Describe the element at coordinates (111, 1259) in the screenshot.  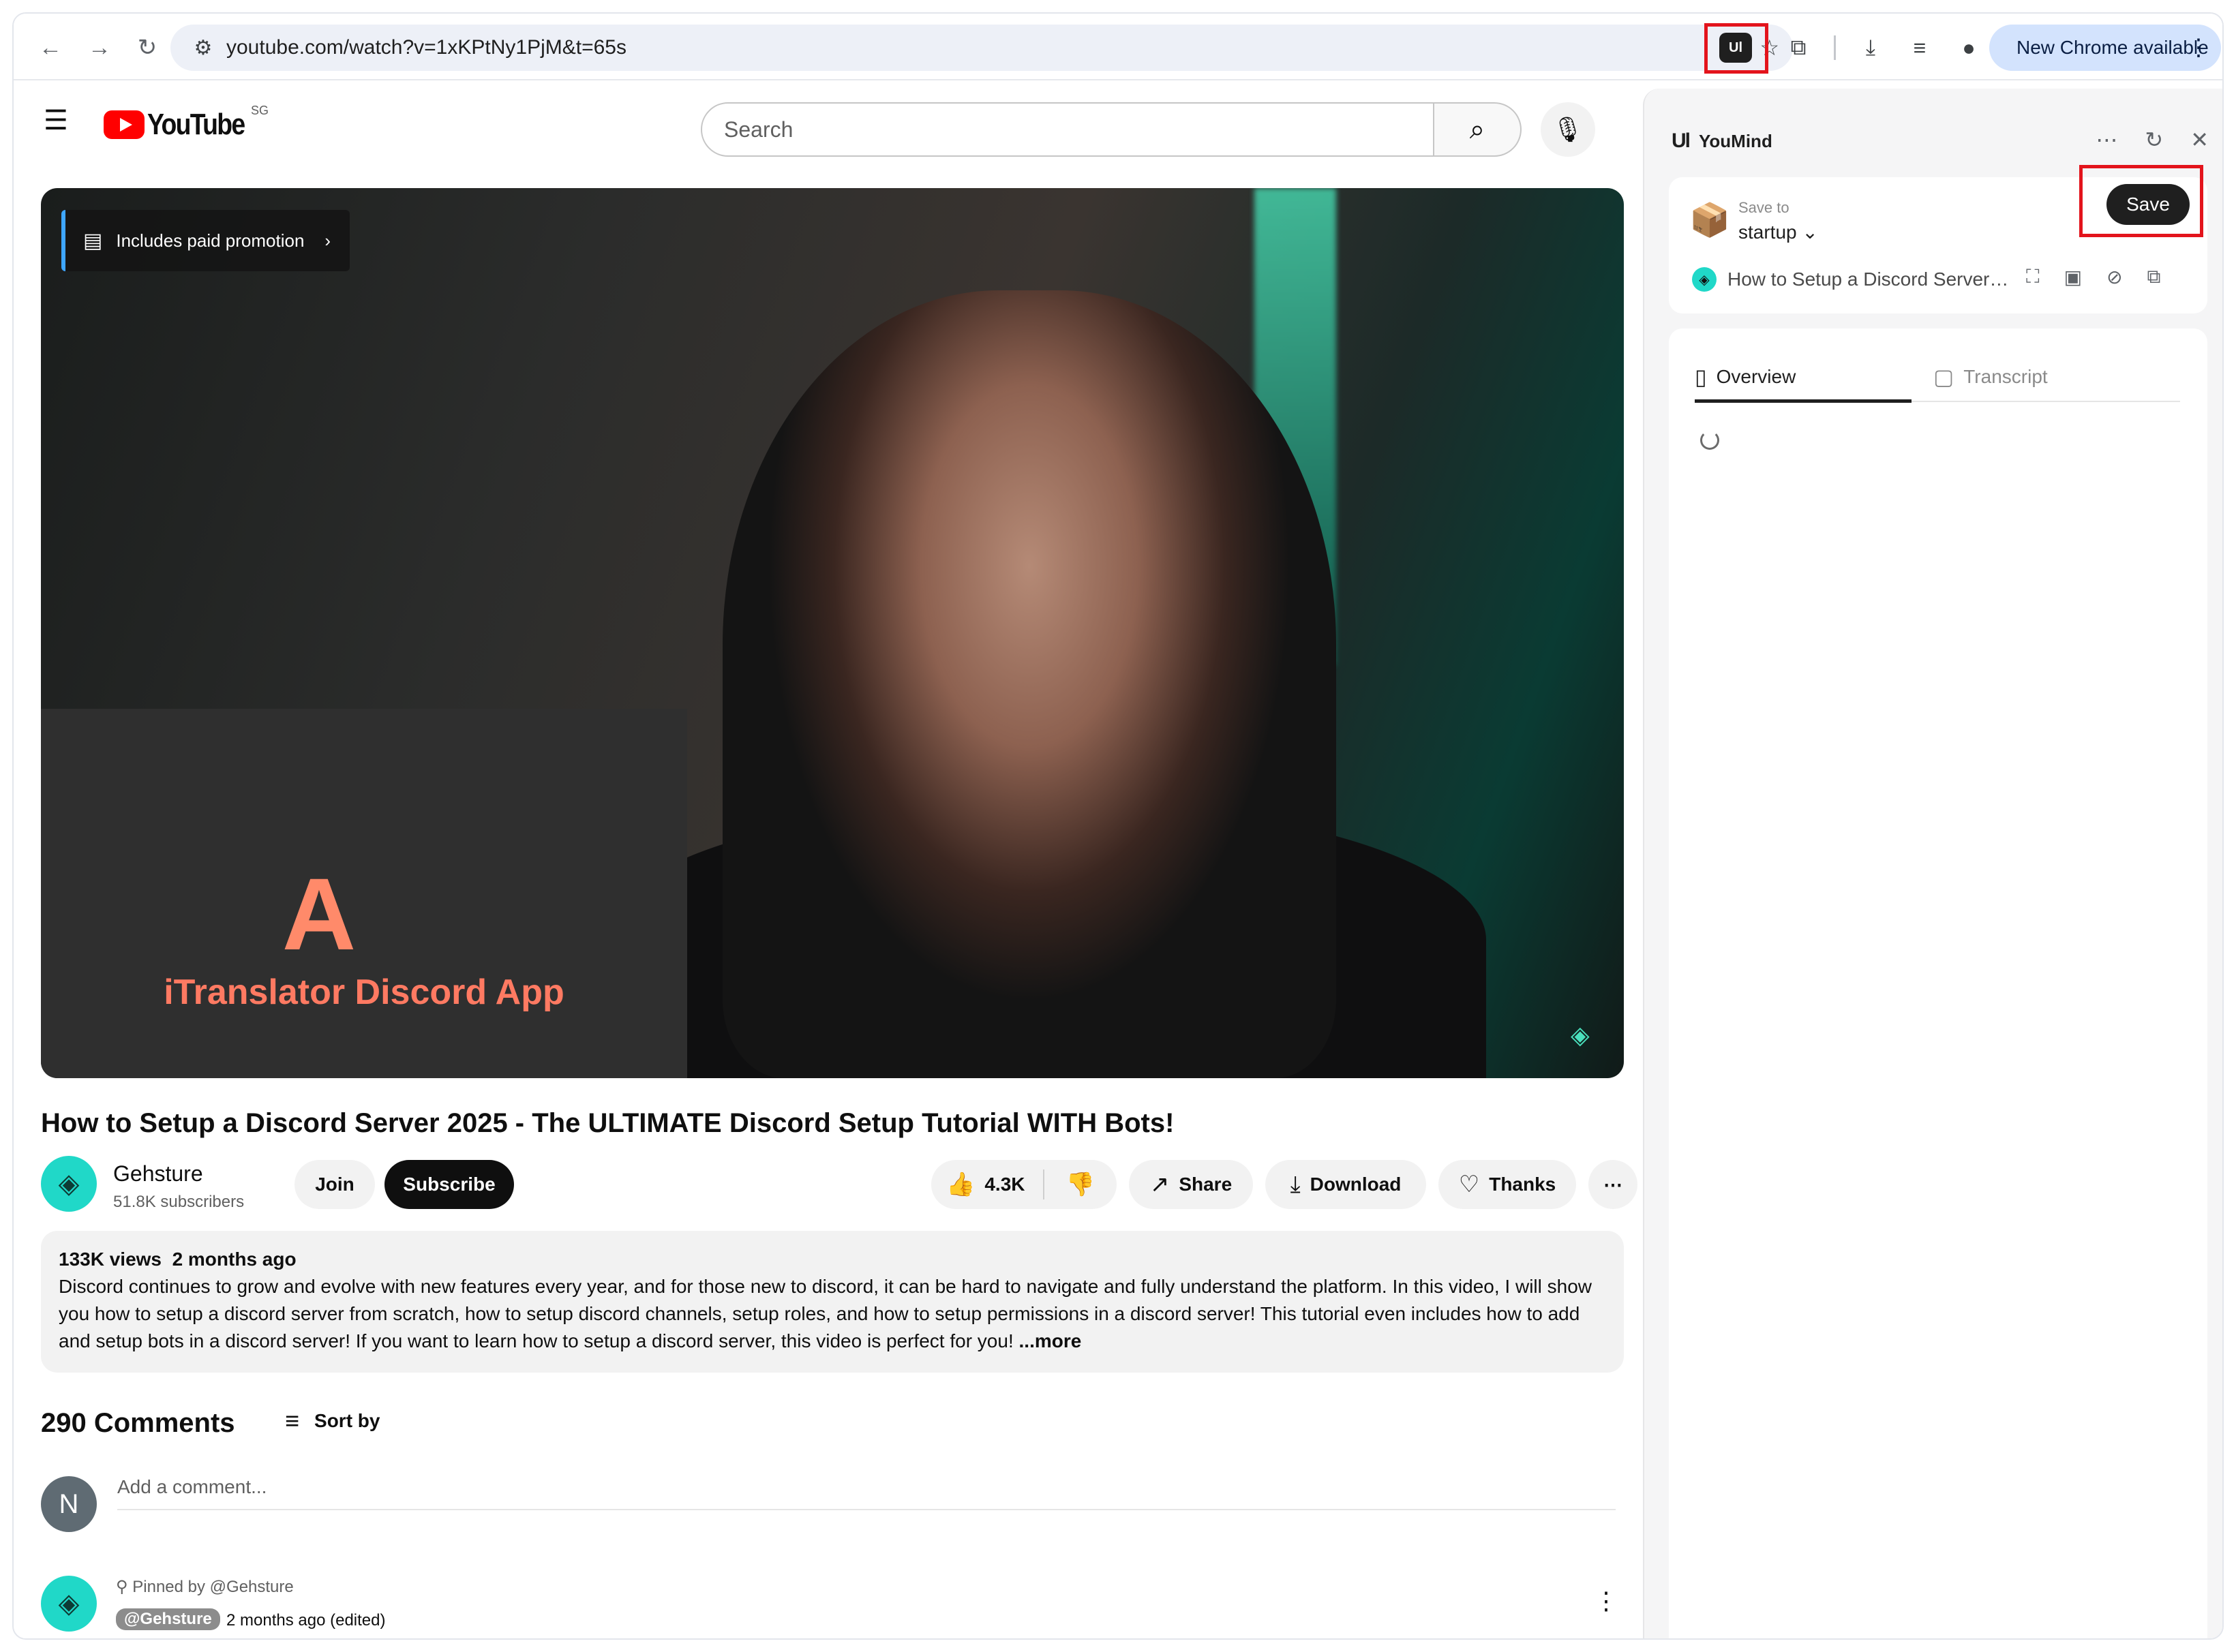
I see `view-count: 133K views` at that location.